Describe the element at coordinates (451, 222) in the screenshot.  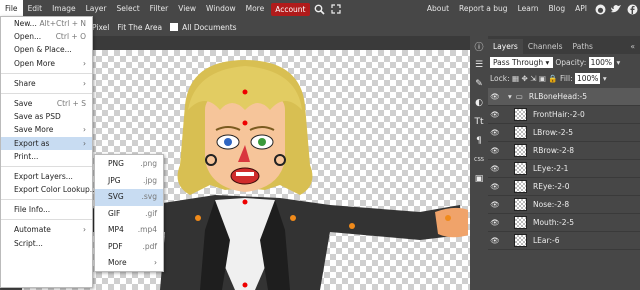
I see `hand-shape` at that location.